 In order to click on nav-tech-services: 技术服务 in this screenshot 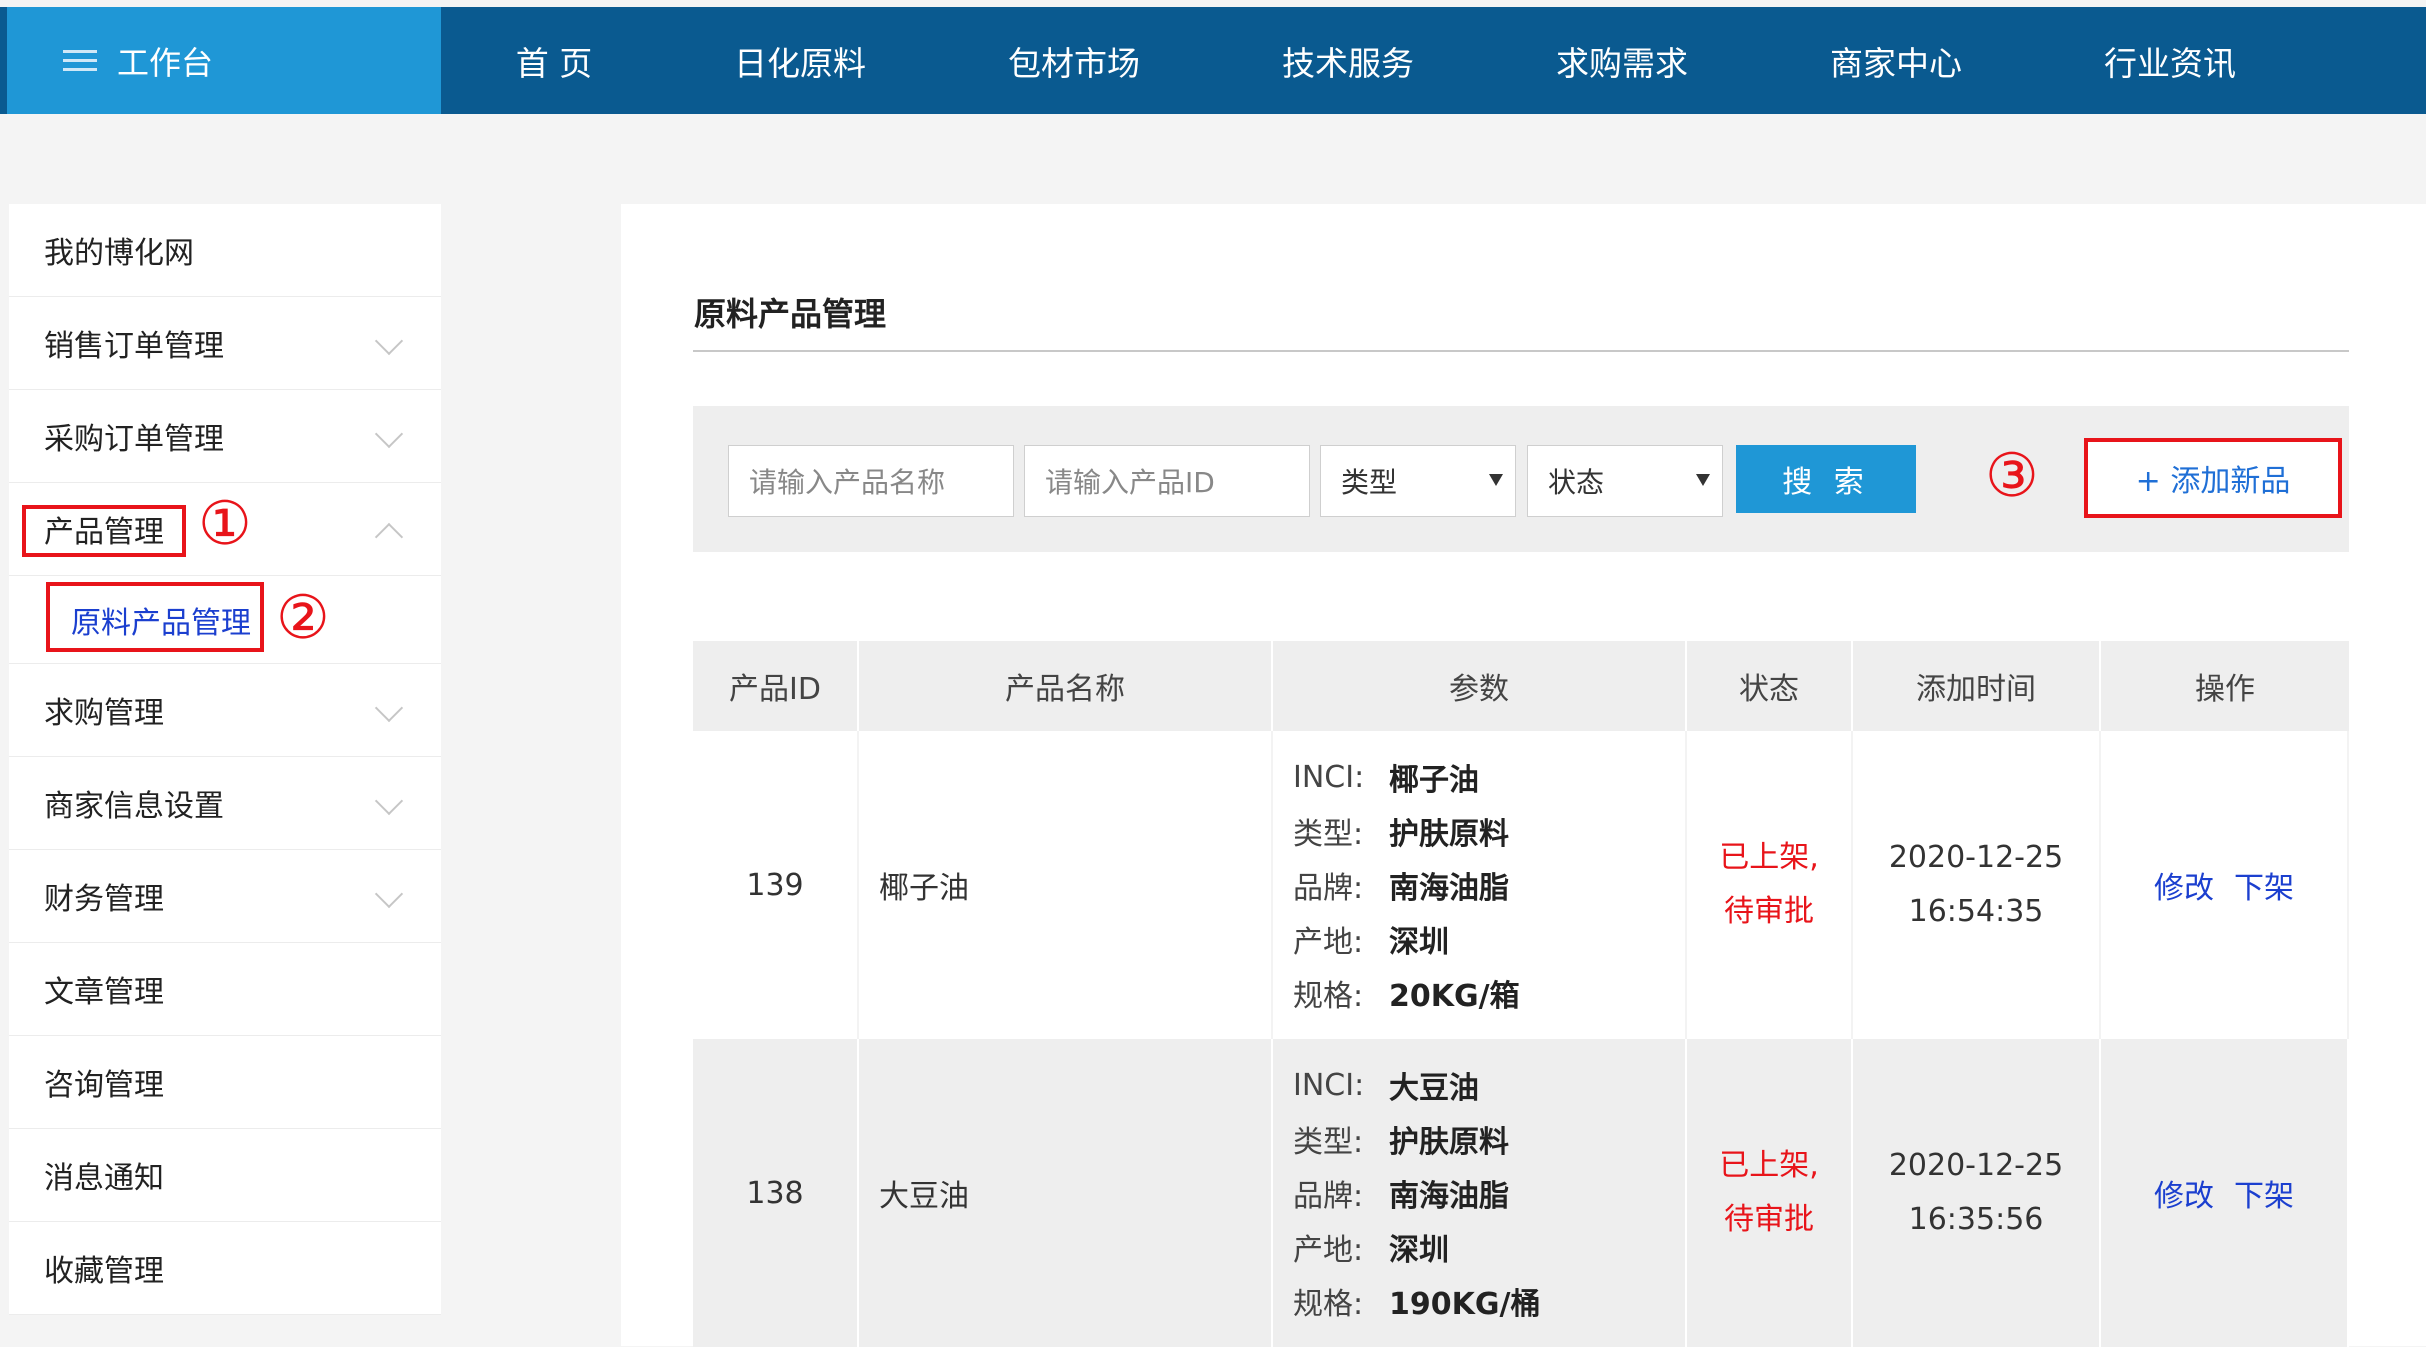, I will do `click(1348, 60)`.